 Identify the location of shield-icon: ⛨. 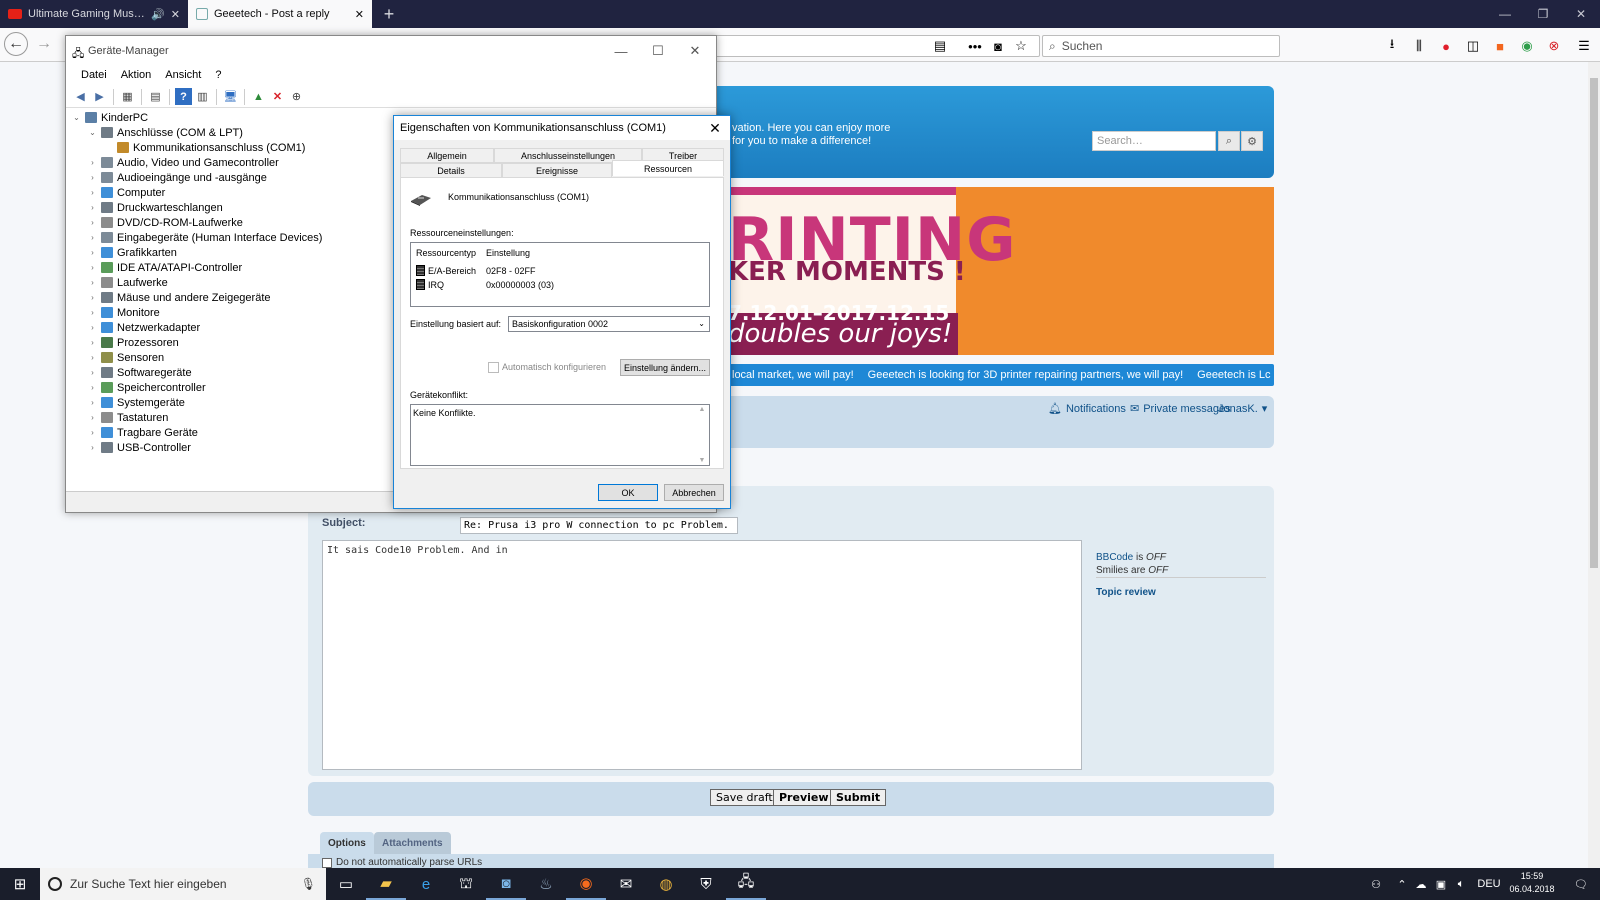
(706, 884).